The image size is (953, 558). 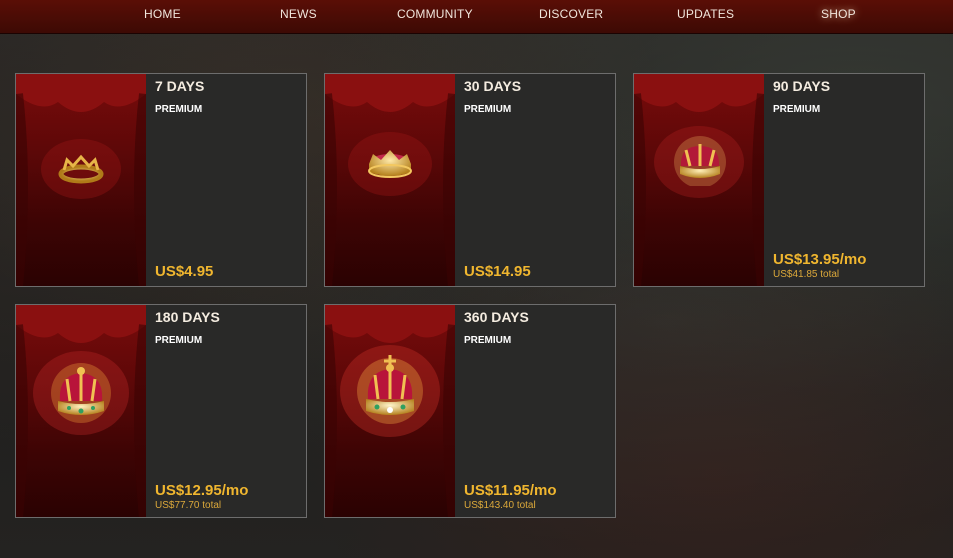 What do you see at coordinates (298, 14) in the screenshot?
I see `nav-news: NEWS` at bounding box center [298, 14].